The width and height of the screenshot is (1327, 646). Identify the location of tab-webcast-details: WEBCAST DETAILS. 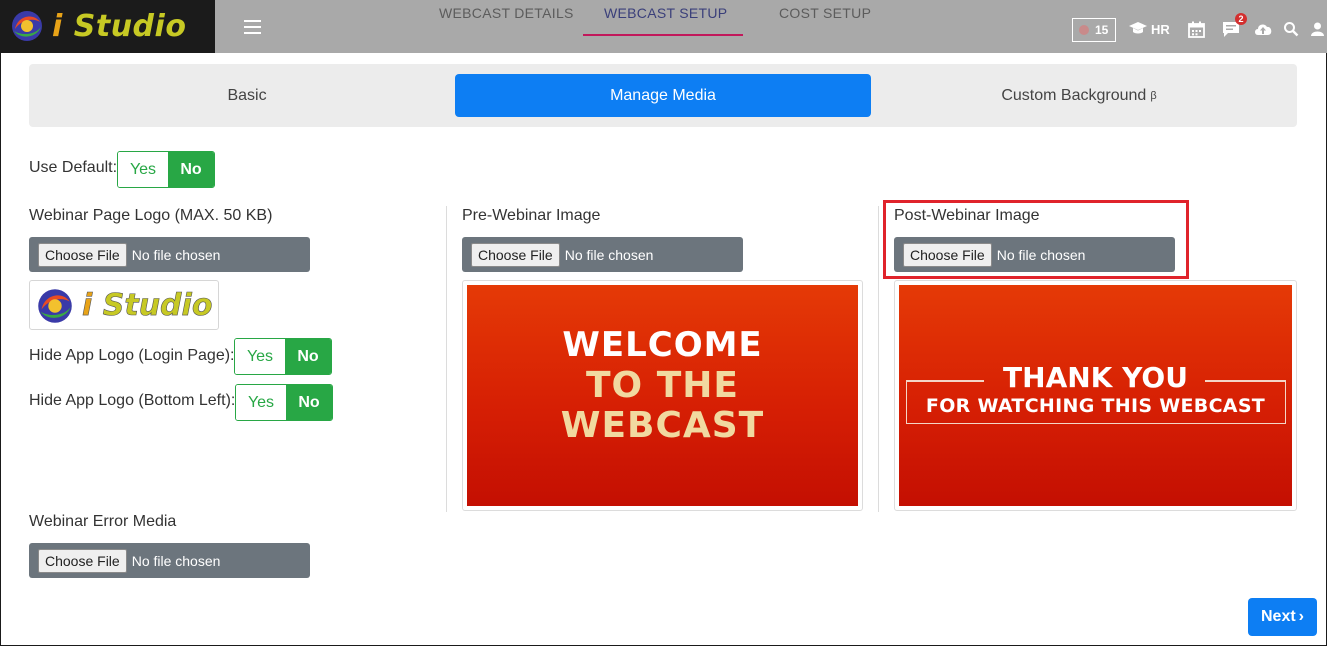
(506, 13).